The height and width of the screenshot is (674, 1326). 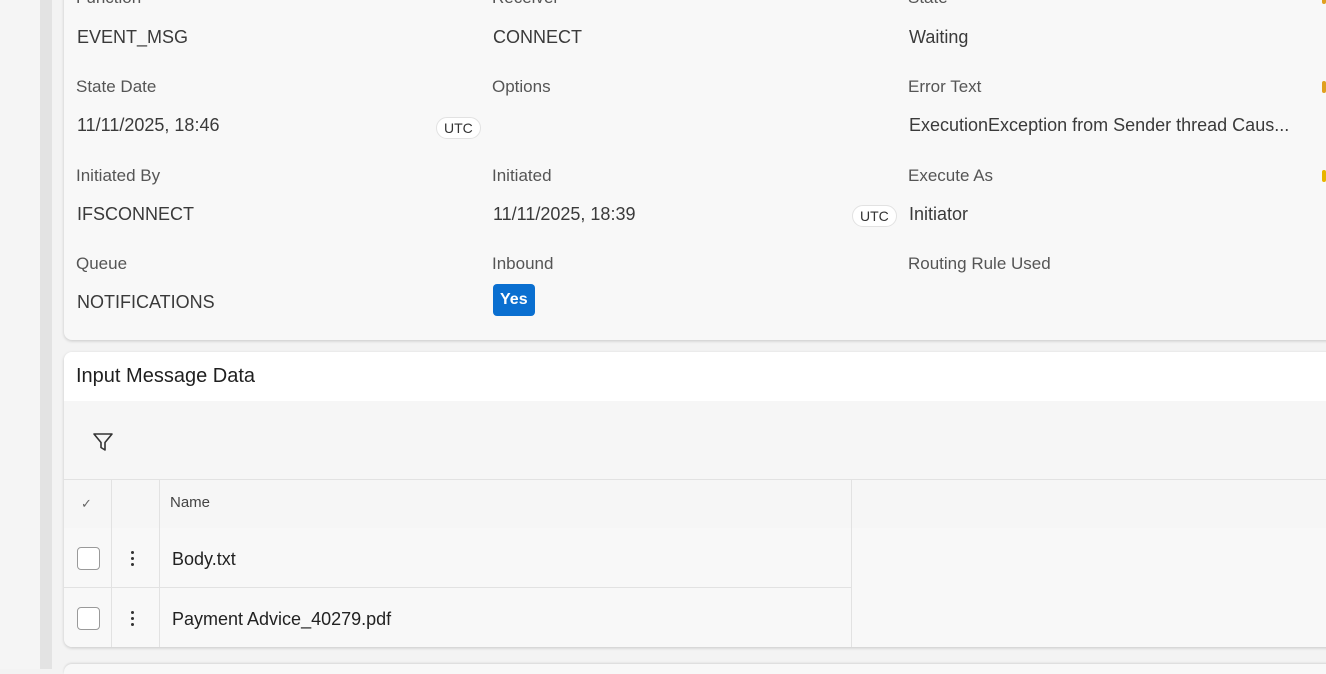 What do you see at coordinates (945, 86) in the screenshot?
I see `error-text-label: Error Text` at bounding box center [945, 86].